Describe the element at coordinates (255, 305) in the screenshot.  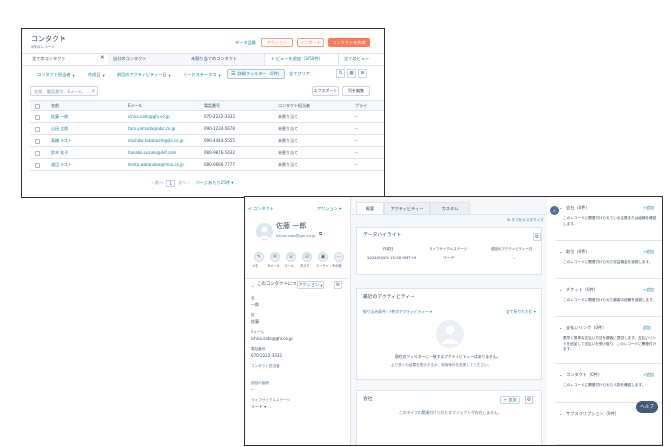
I see `property-value: 一郎` at that location.